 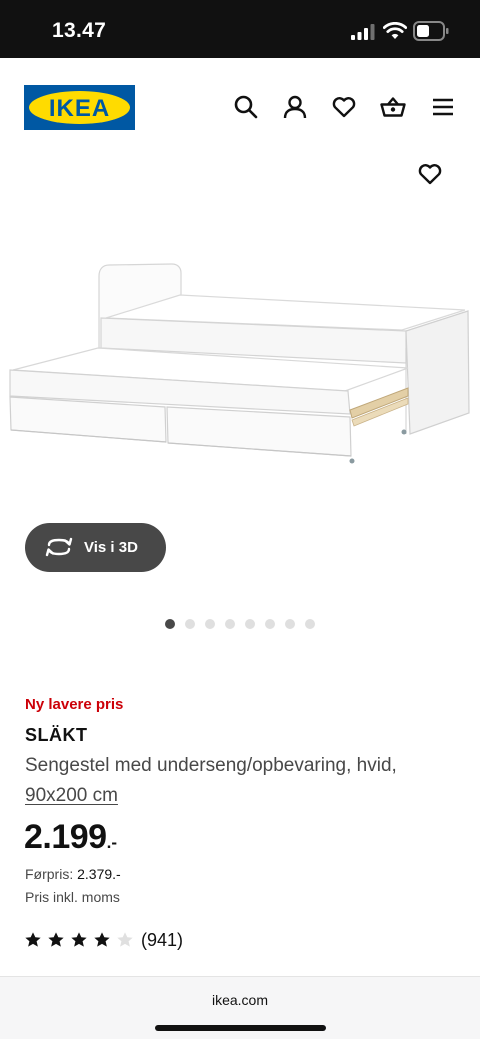 What do you see at coordinates (246, 107) in the screenshot?
I see `search-icon` at bounding box center [246, 107].